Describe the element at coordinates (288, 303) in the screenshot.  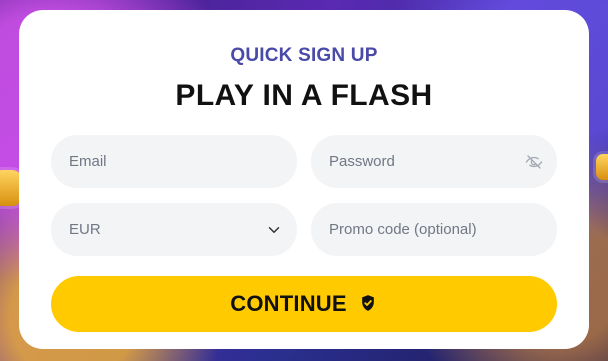
I see `continue-button-label: CONTINUE` at that location.